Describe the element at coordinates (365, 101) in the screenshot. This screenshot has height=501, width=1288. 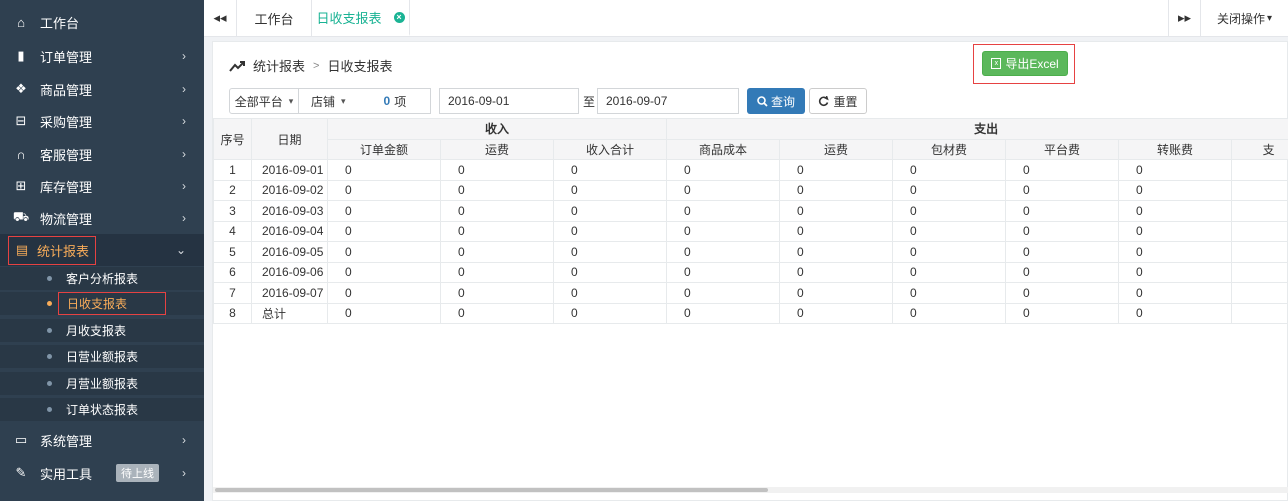
I see `shop-select: 店铺 ▾ 0 项` at that location.